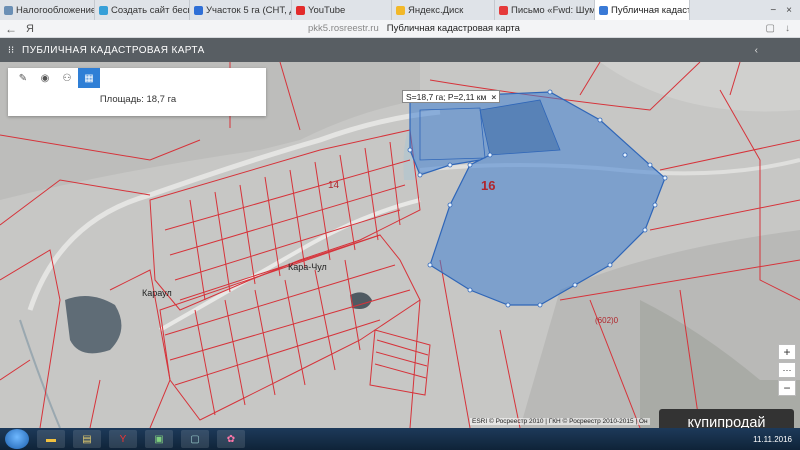  What do you see at coordinates (789, 10) in the screenshot?
I see `close-window-icon: ×` at bounding box center [789, 10].